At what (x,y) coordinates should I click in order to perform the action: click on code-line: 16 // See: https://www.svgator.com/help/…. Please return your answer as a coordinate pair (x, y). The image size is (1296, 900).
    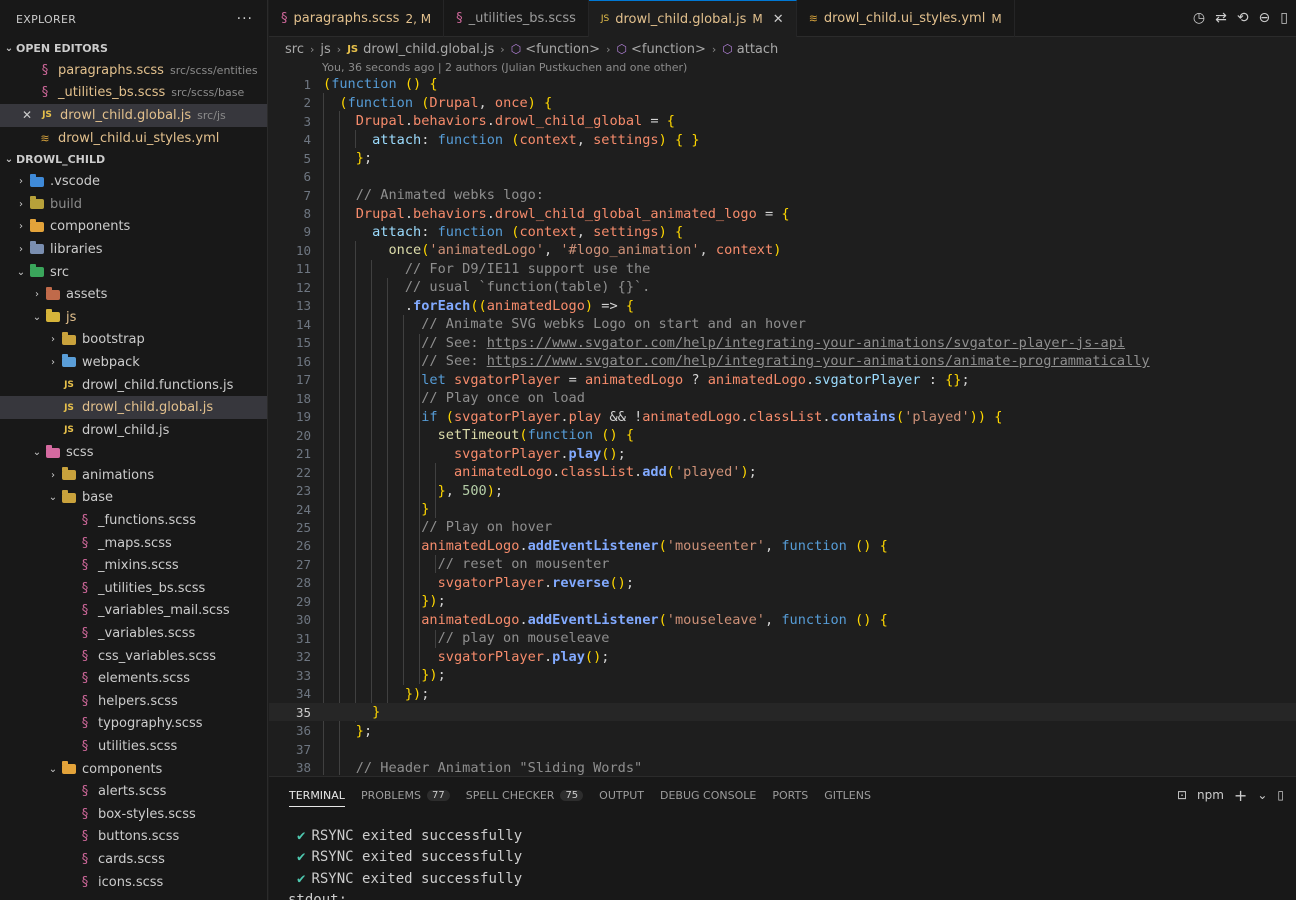
    Looking at the image, I should click on (782, 361).